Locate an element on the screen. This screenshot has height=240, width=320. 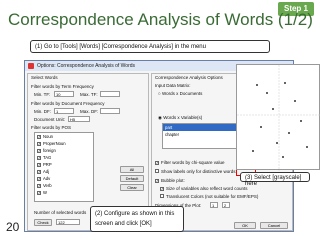
variables-list: part chapter is located at coordinates (200, 136).